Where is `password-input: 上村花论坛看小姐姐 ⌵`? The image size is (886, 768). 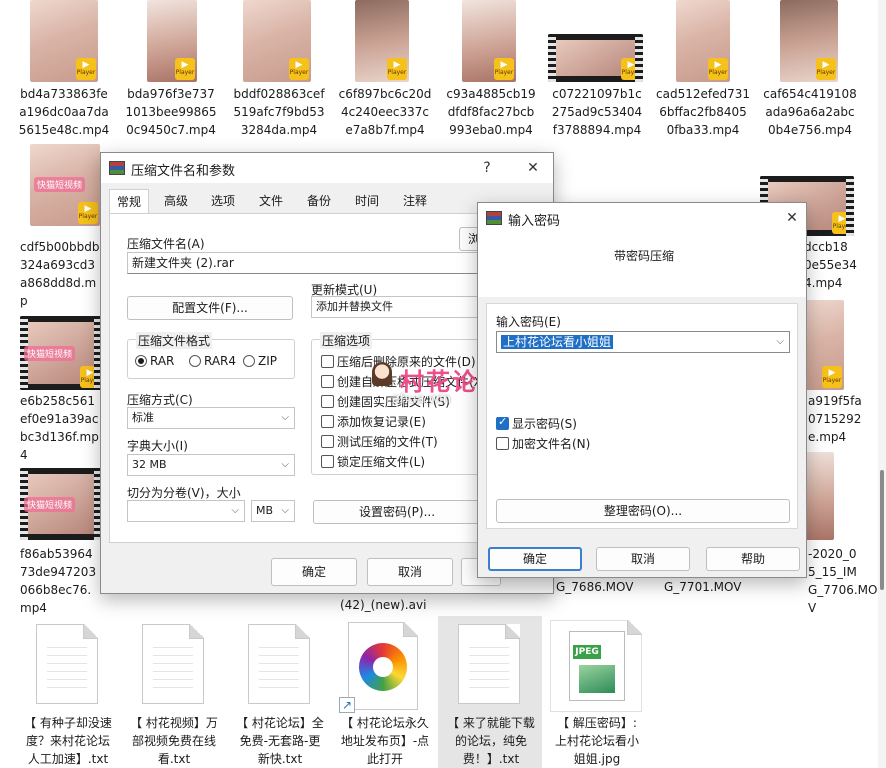
password-input: 上村花论坛看小姐姐 ⌵ is located at coordinates (643, 342).